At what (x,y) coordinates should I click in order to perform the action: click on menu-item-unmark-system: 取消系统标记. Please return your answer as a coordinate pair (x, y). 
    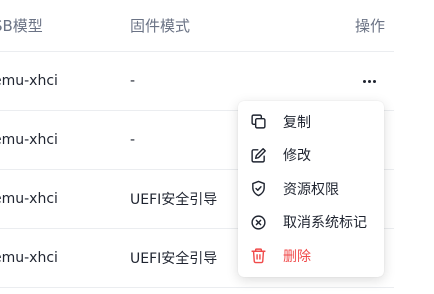
    Looking at the image, I should click on (311, 223).